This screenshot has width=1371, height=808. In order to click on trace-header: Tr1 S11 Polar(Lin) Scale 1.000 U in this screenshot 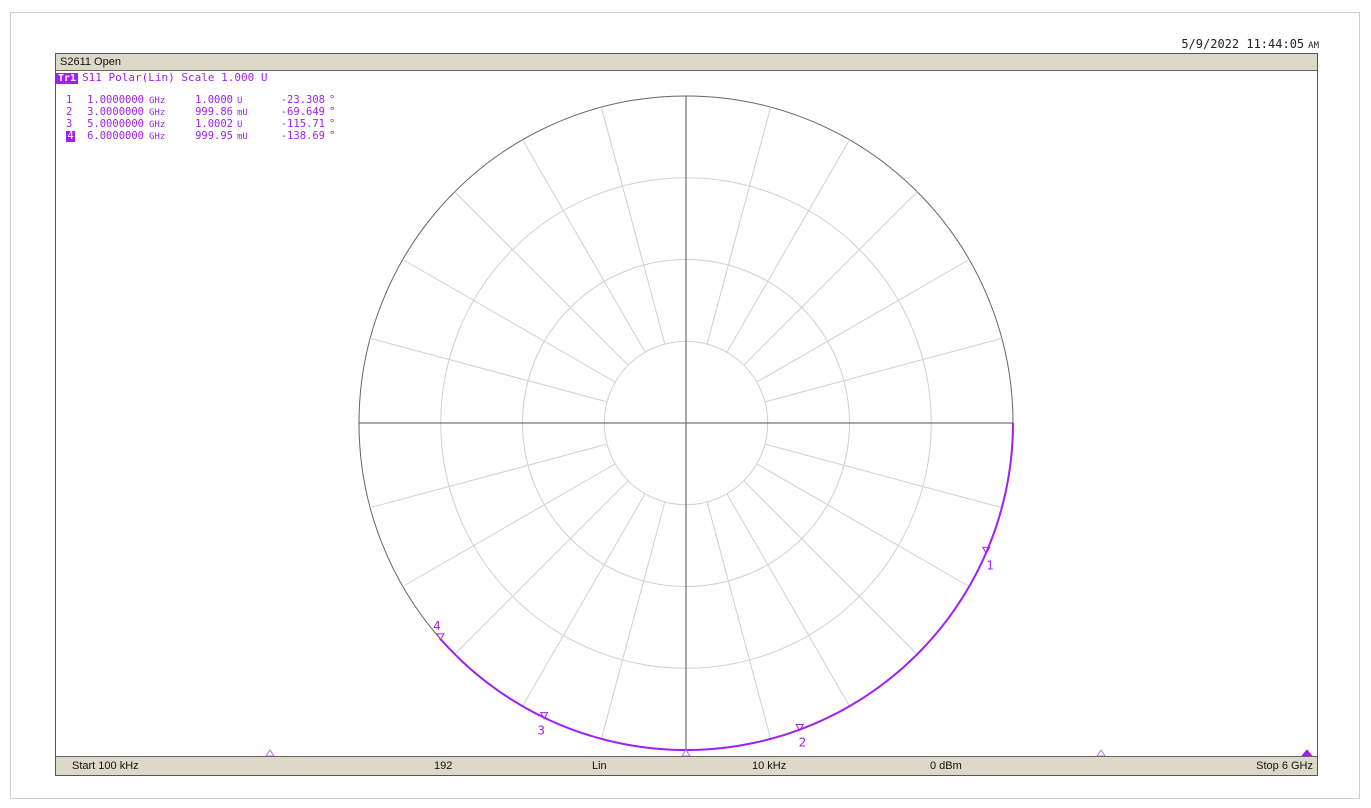, I will do `click(162, 78)`.